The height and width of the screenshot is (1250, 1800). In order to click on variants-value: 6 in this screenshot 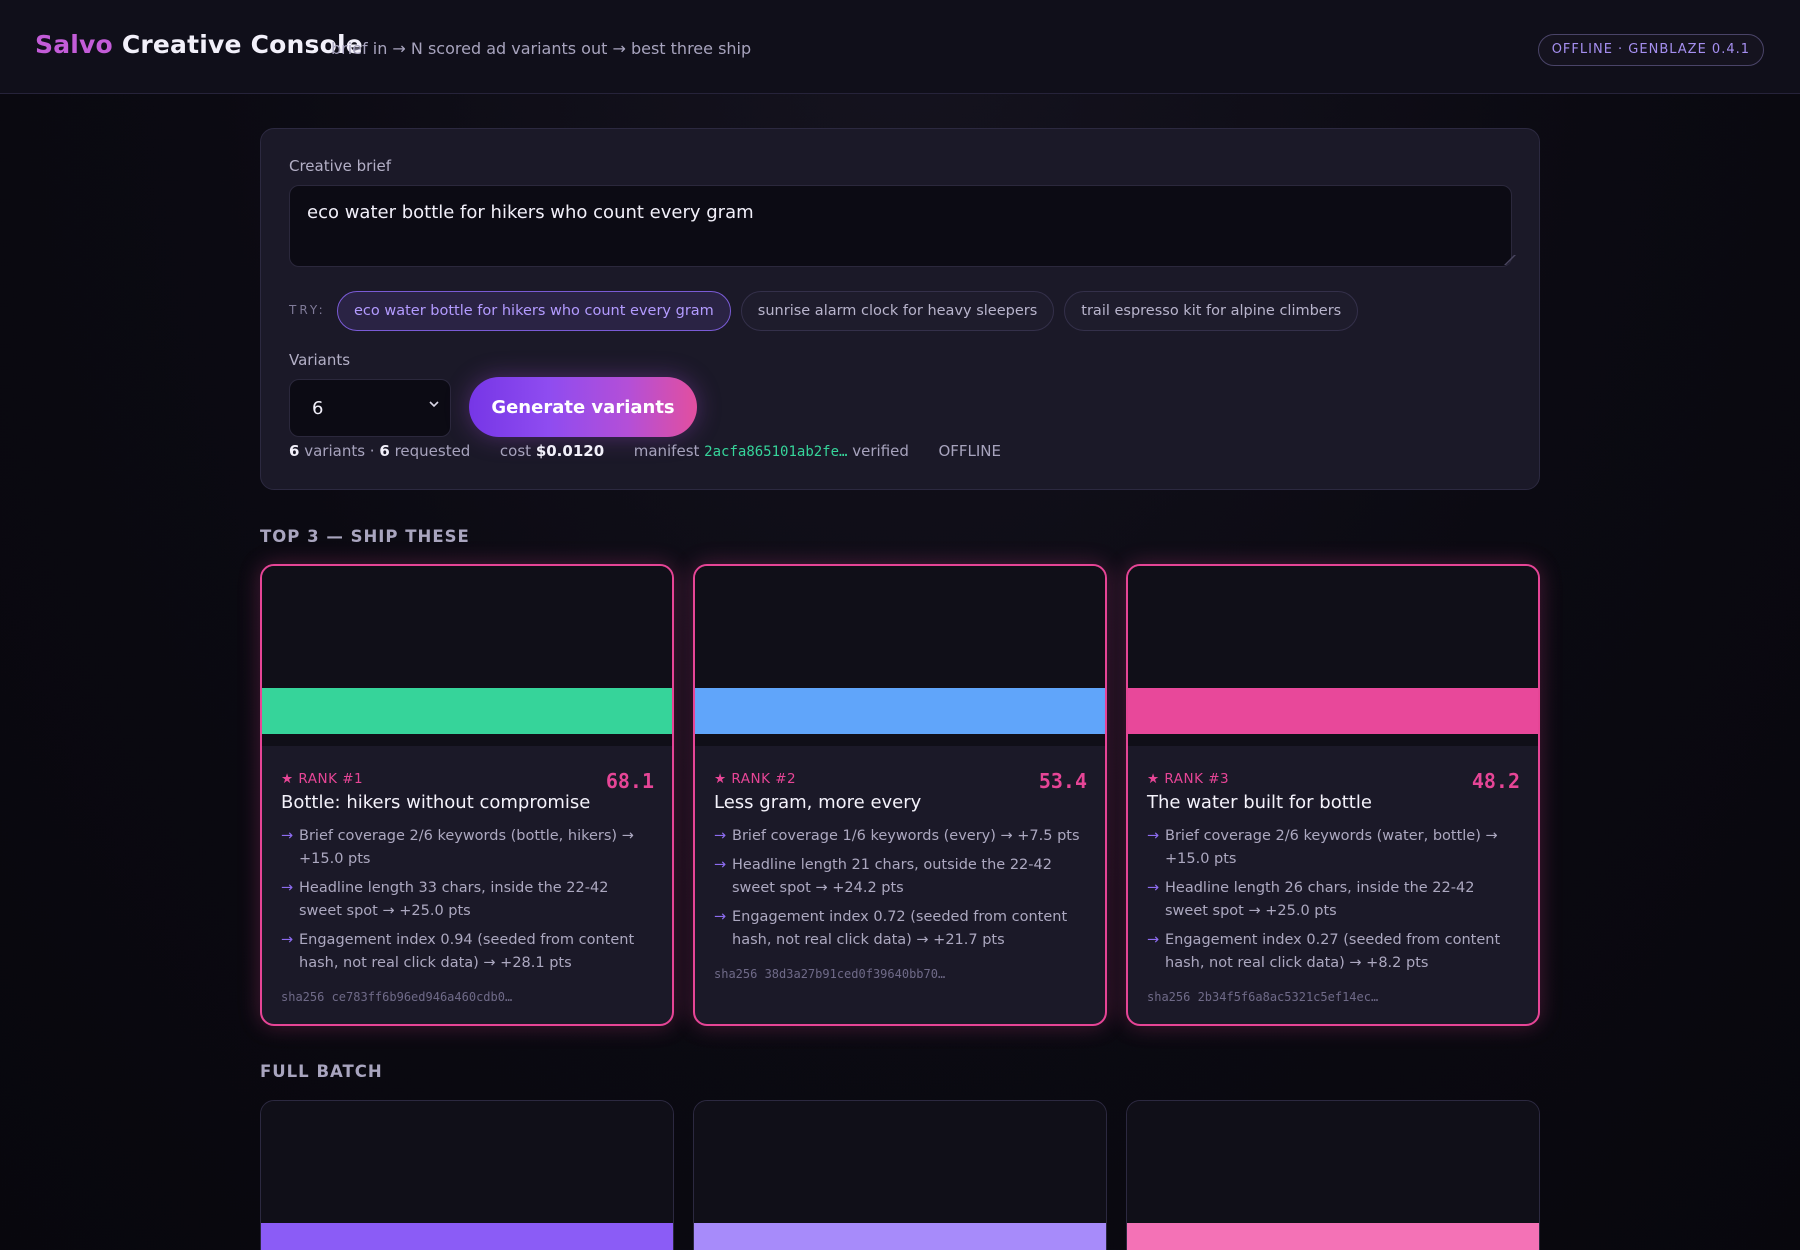, I will do `click(318, 408)`.